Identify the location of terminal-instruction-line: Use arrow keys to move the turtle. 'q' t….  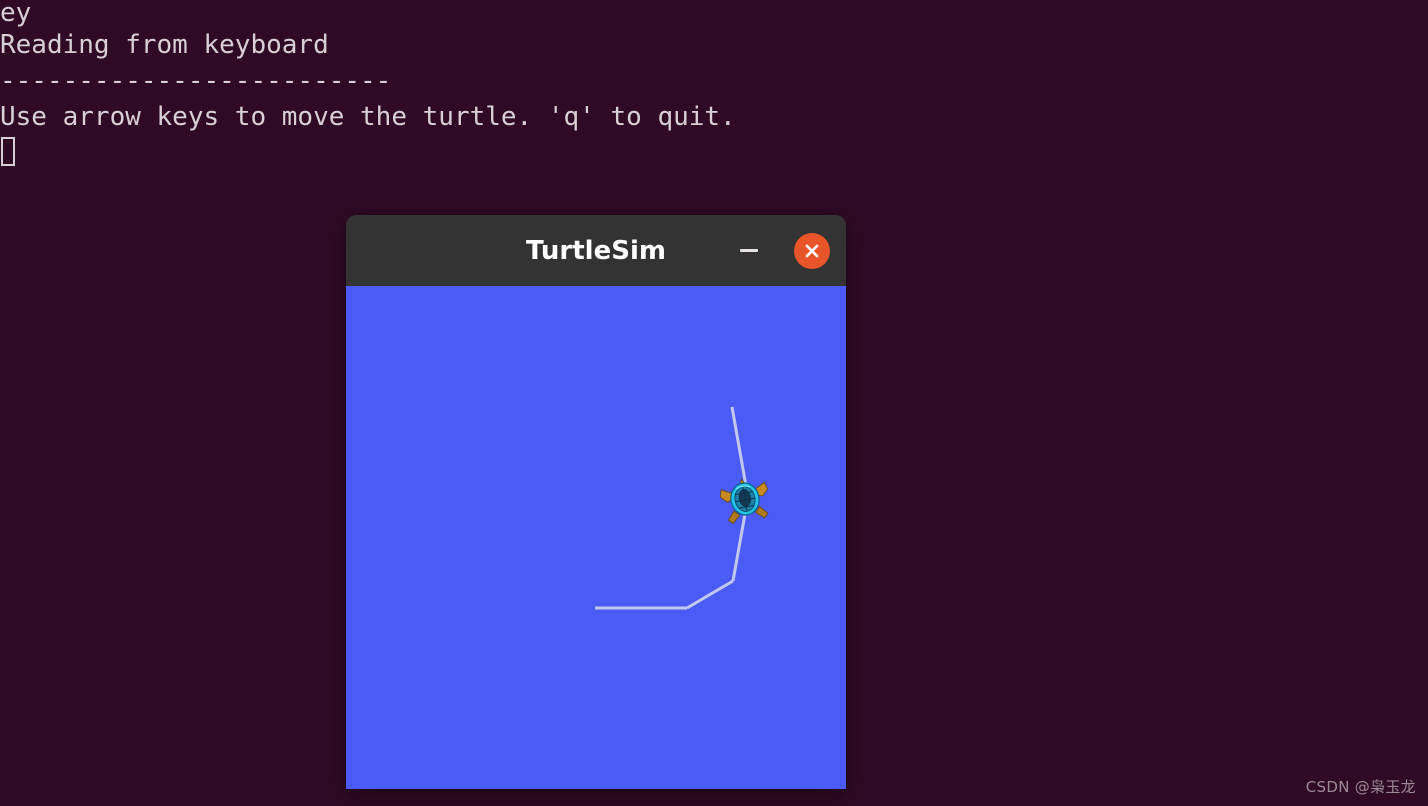
(368, 117).